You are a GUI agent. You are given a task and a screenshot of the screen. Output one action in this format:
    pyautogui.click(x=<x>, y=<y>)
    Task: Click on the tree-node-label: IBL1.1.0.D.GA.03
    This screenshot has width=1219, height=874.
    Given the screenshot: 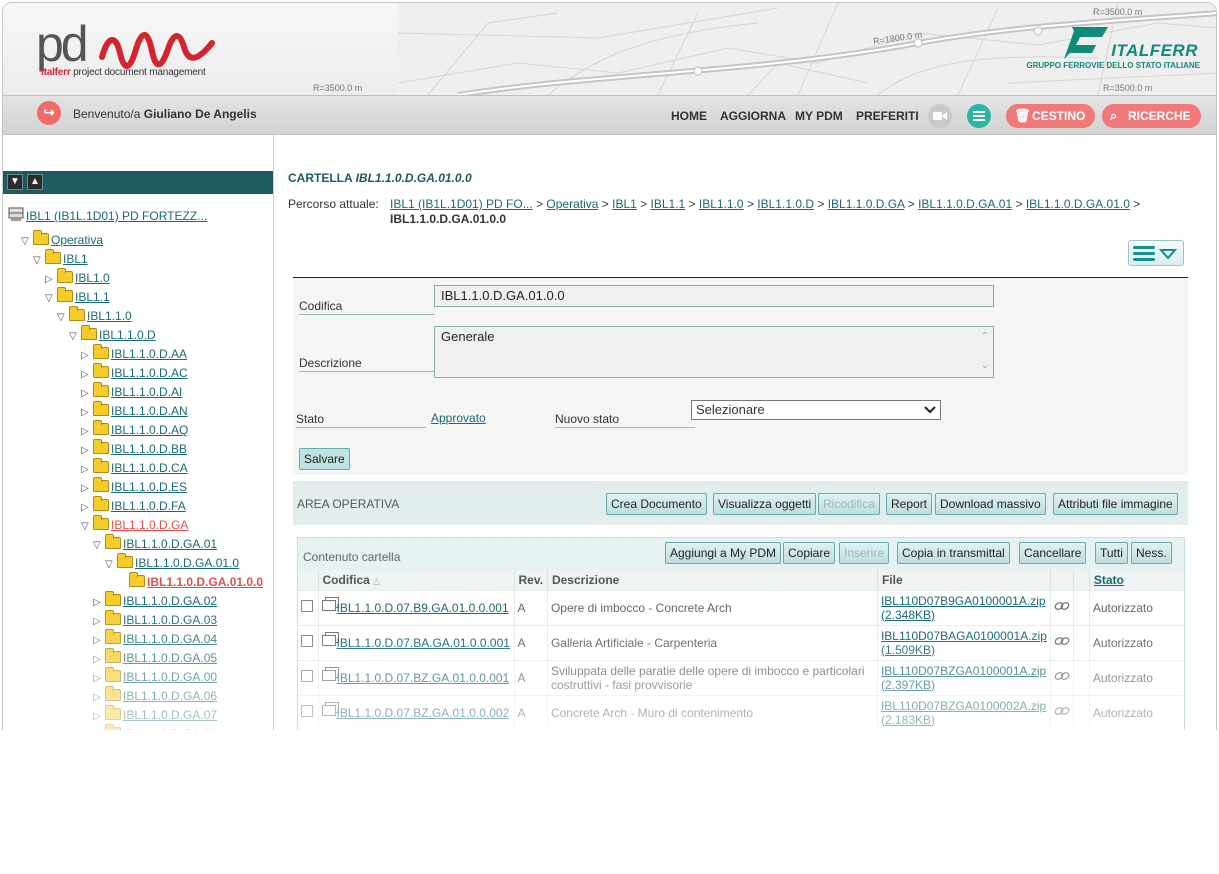 What is the action you would take?
    pyautogui.click(x=170, y=620)
    